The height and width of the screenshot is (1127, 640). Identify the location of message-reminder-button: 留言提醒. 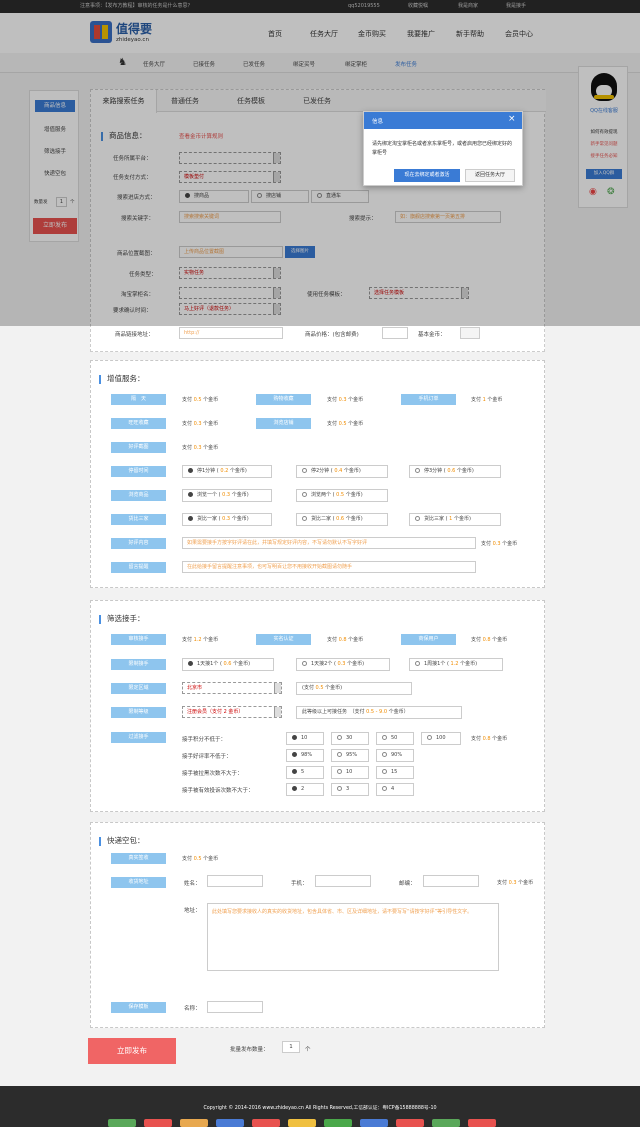
(138, 567).